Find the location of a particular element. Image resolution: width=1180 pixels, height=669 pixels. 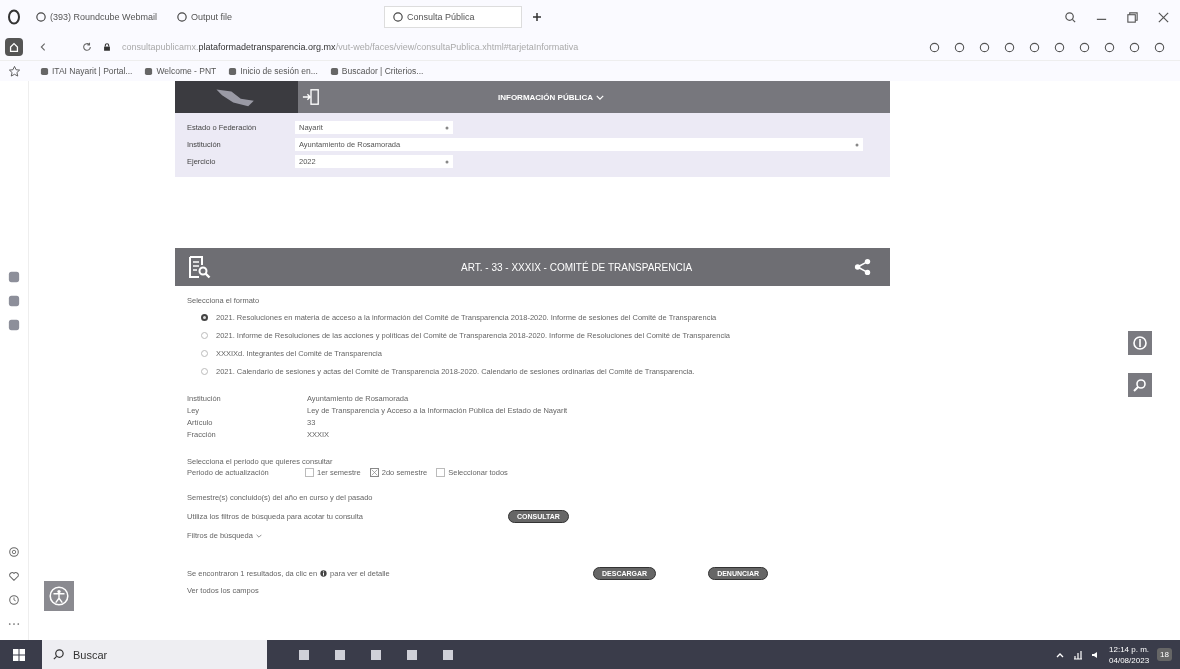

home-button is located at coordinates (14, 47).